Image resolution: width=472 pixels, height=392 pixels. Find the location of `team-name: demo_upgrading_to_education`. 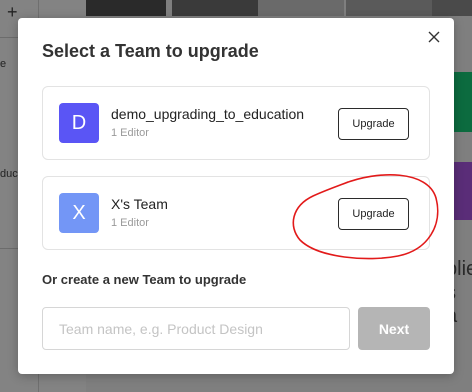

team-name: demo_upgrading_to_education is located at coordinates (208, 114).